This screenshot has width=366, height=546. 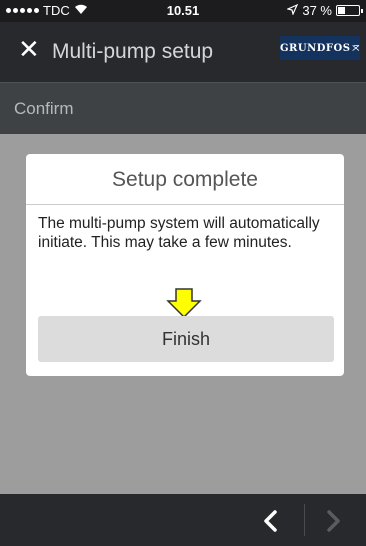 What do you see at coordinates (183, 11) in the screenshot?
I see `status-bar: TDC 10.51 37 %` at bounding box center [183, 11].